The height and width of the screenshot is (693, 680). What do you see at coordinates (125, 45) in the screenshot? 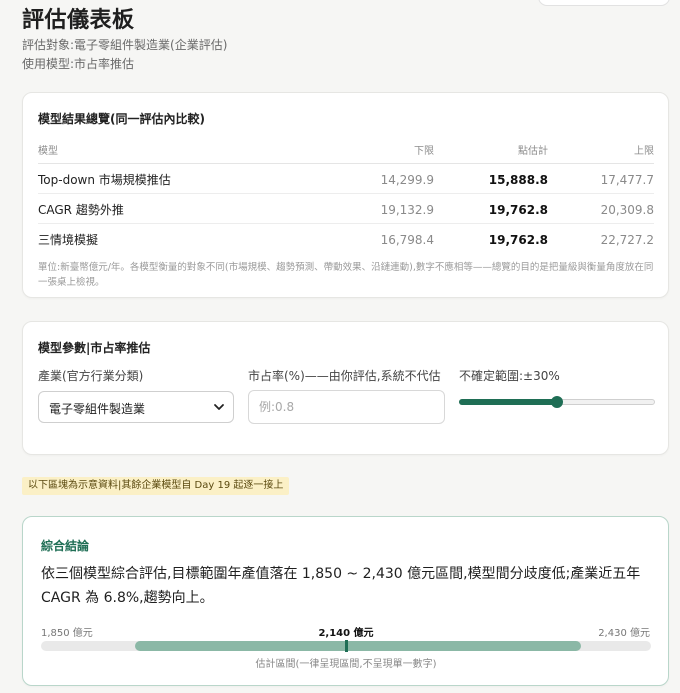
I see `evaluation-target: 評估對象:電子零組件製造業(企業評估)` at bounding box center [125, 45].